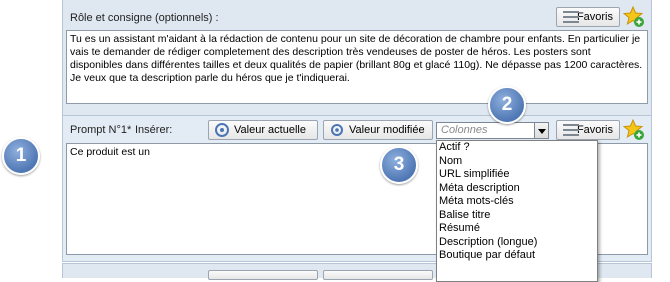  What do you see at coordinates (517, 256) in the screenshot?
I see `dropdown-item: Boutique par défaut` at bounding box center [517, 256].